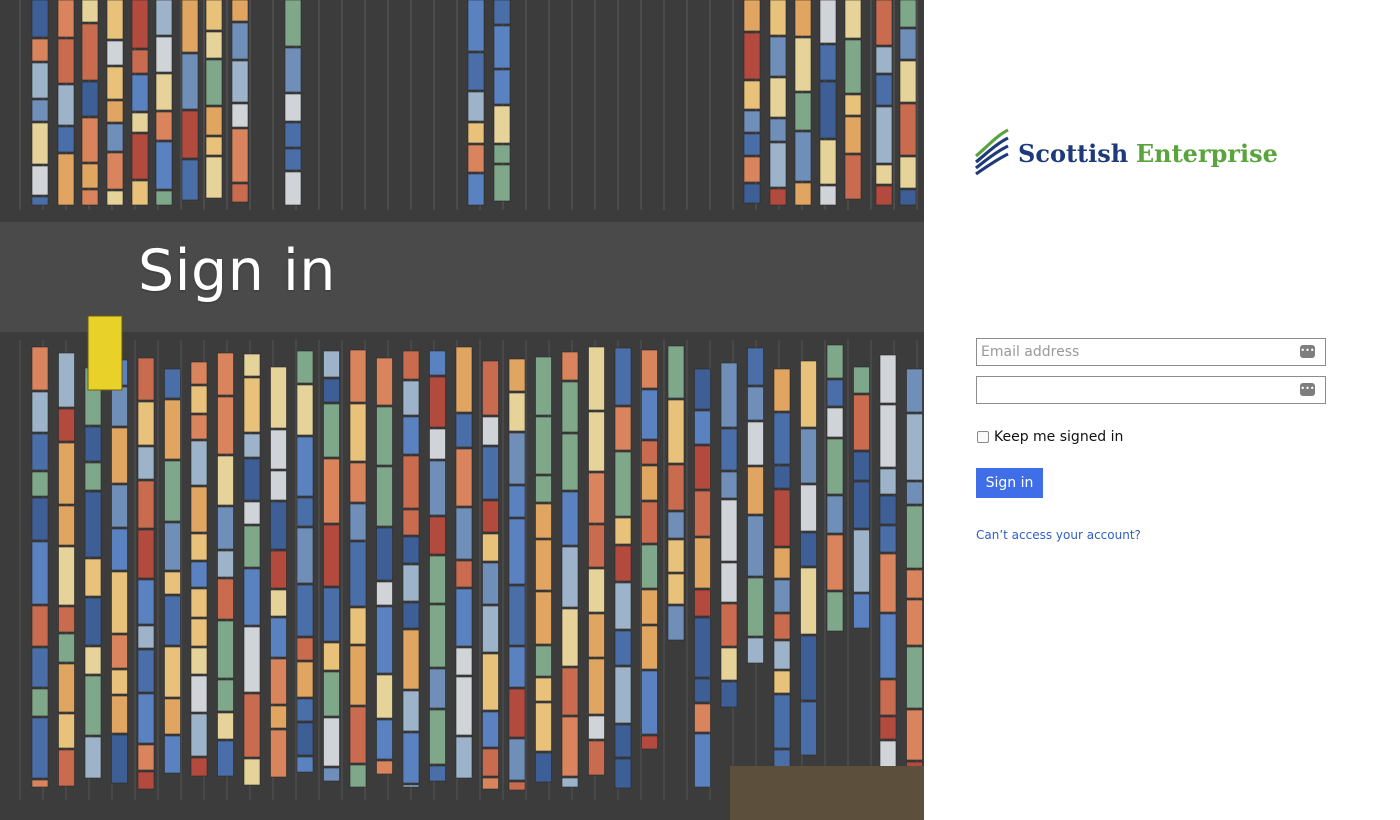 Image resolution: width=1400 pixels, height=820 pixels. I want to click on brand-word-enterprise: Enterprise, so click(1206, 153).